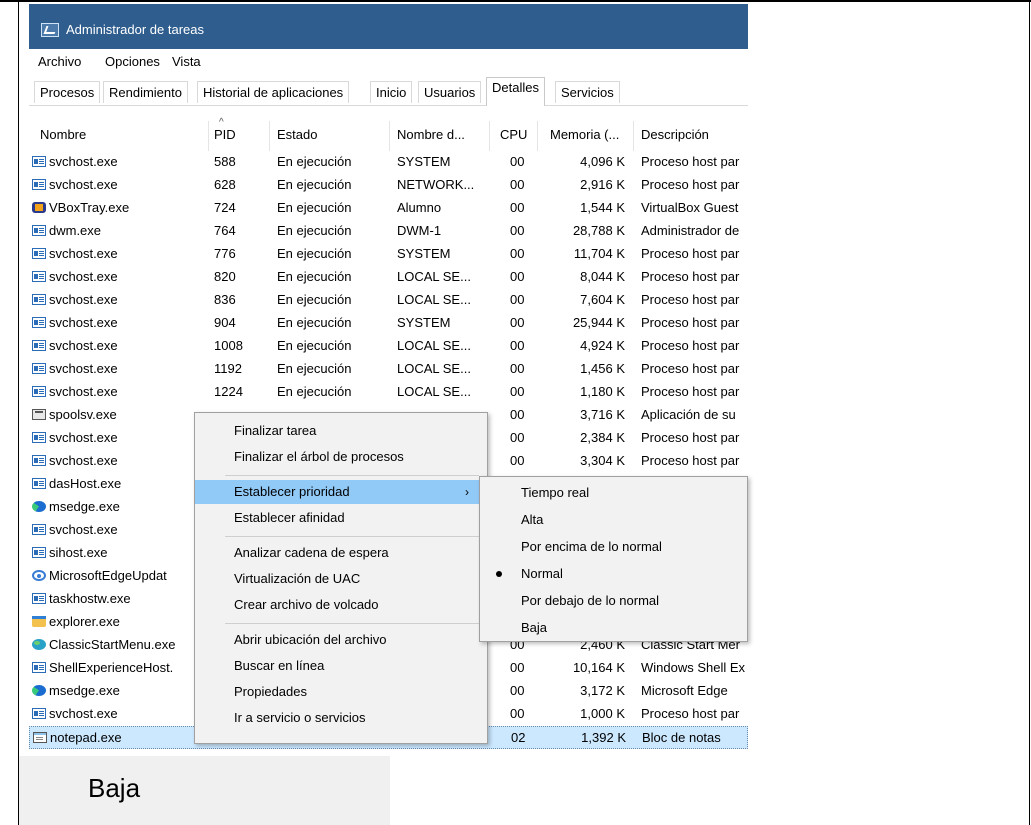 Image resolution: width=1031 pixels, height=825 pixels. Describe the element at coordinates (612, 628) in the screenshot. I see `priority-item-baja: Baja` at that location.